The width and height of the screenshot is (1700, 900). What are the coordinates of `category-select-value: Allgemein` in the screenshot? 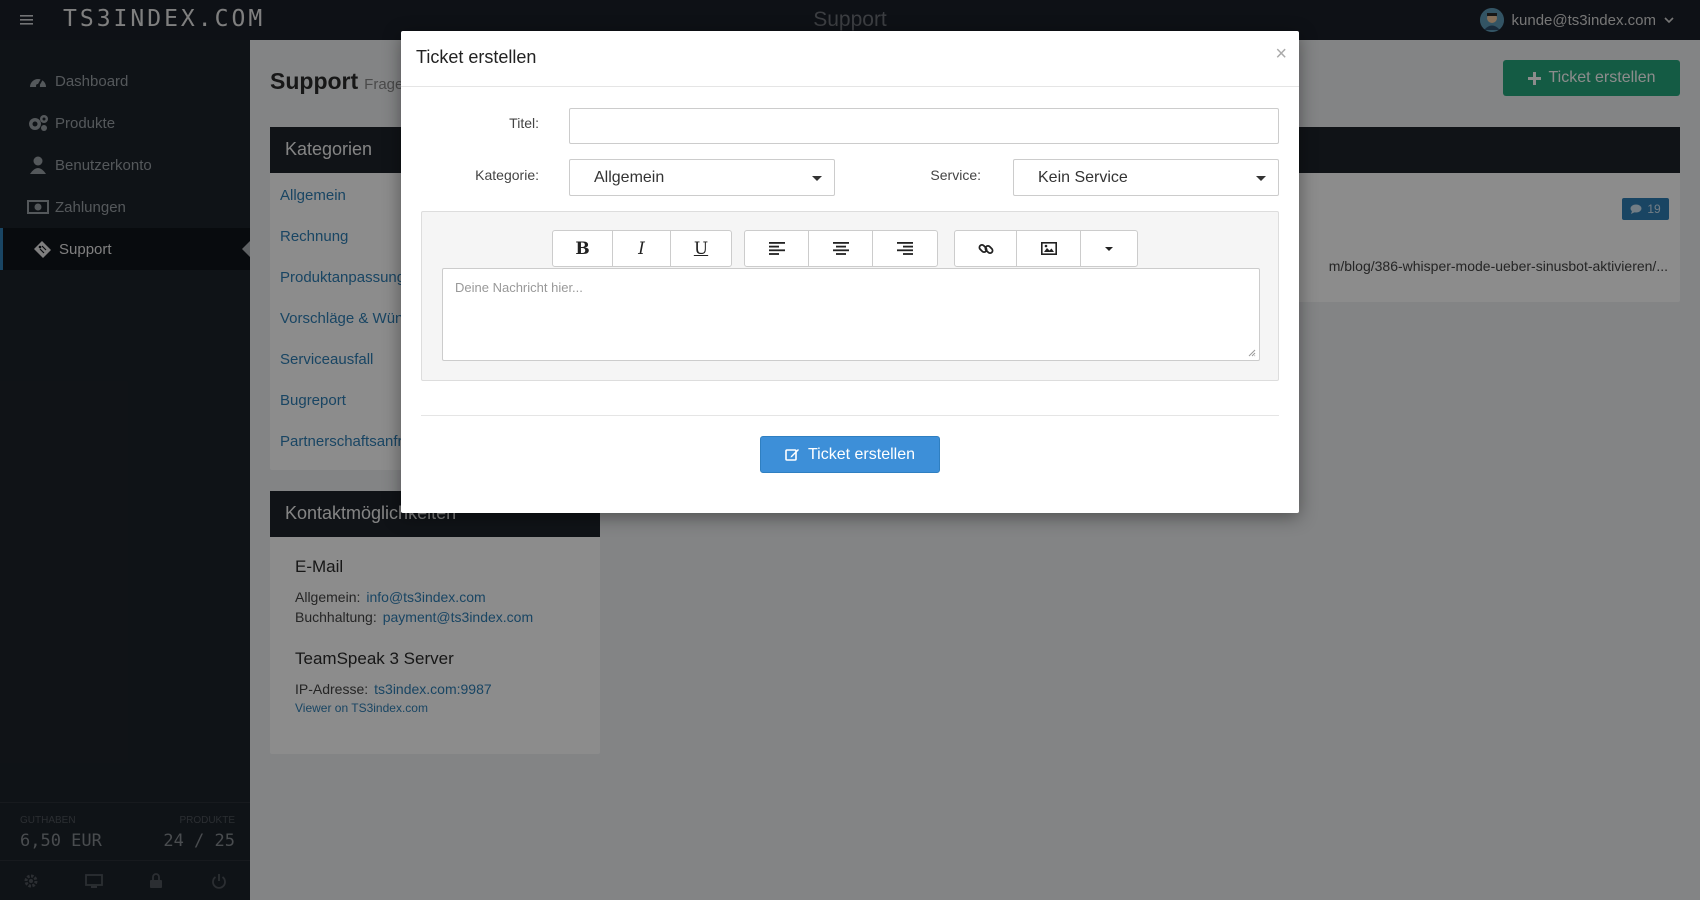 It's located at (629, 177).